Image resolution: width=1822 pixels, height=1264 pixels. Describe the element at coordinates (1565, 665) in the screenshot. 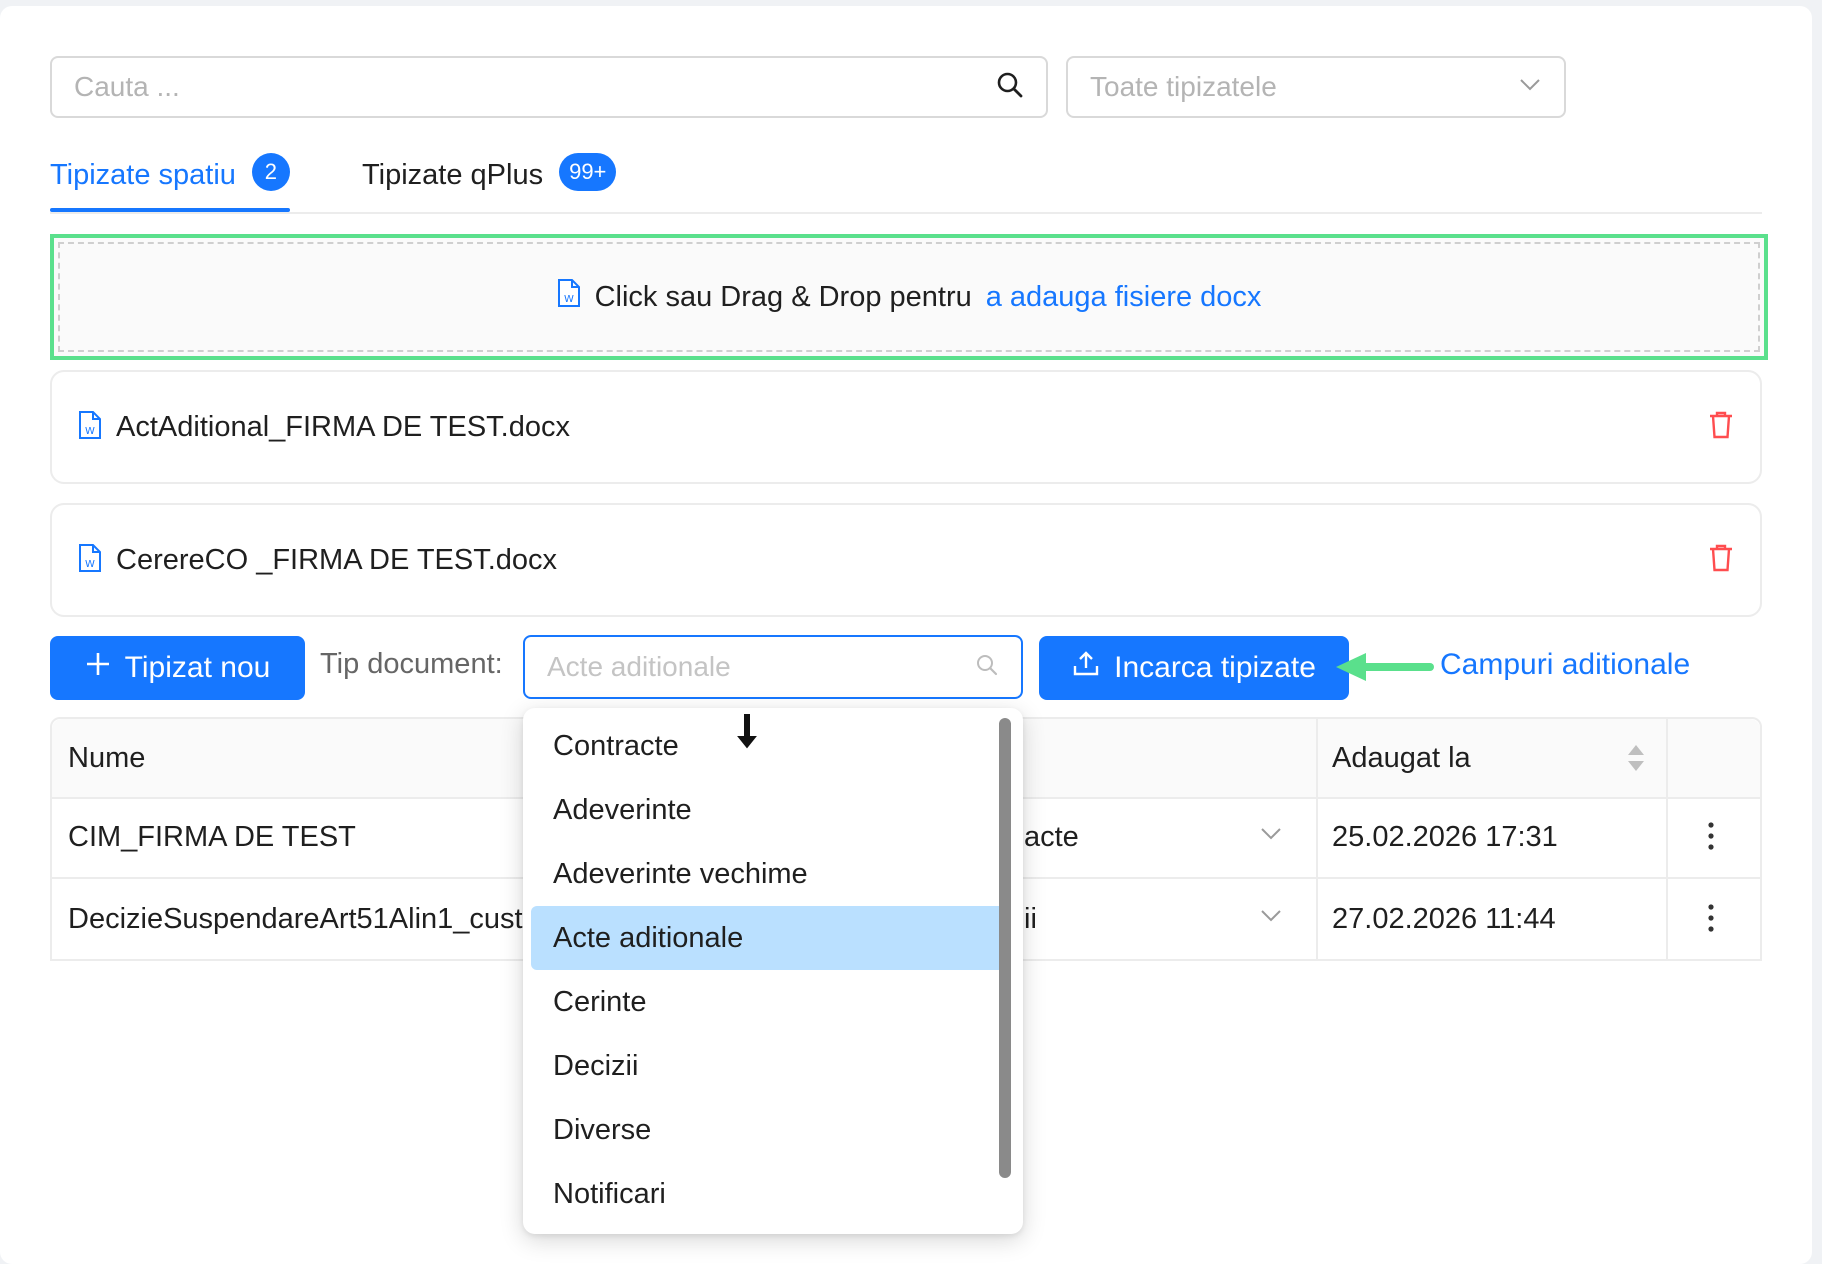

I see `extra-fields-link: Campuri aditionale` at that location.